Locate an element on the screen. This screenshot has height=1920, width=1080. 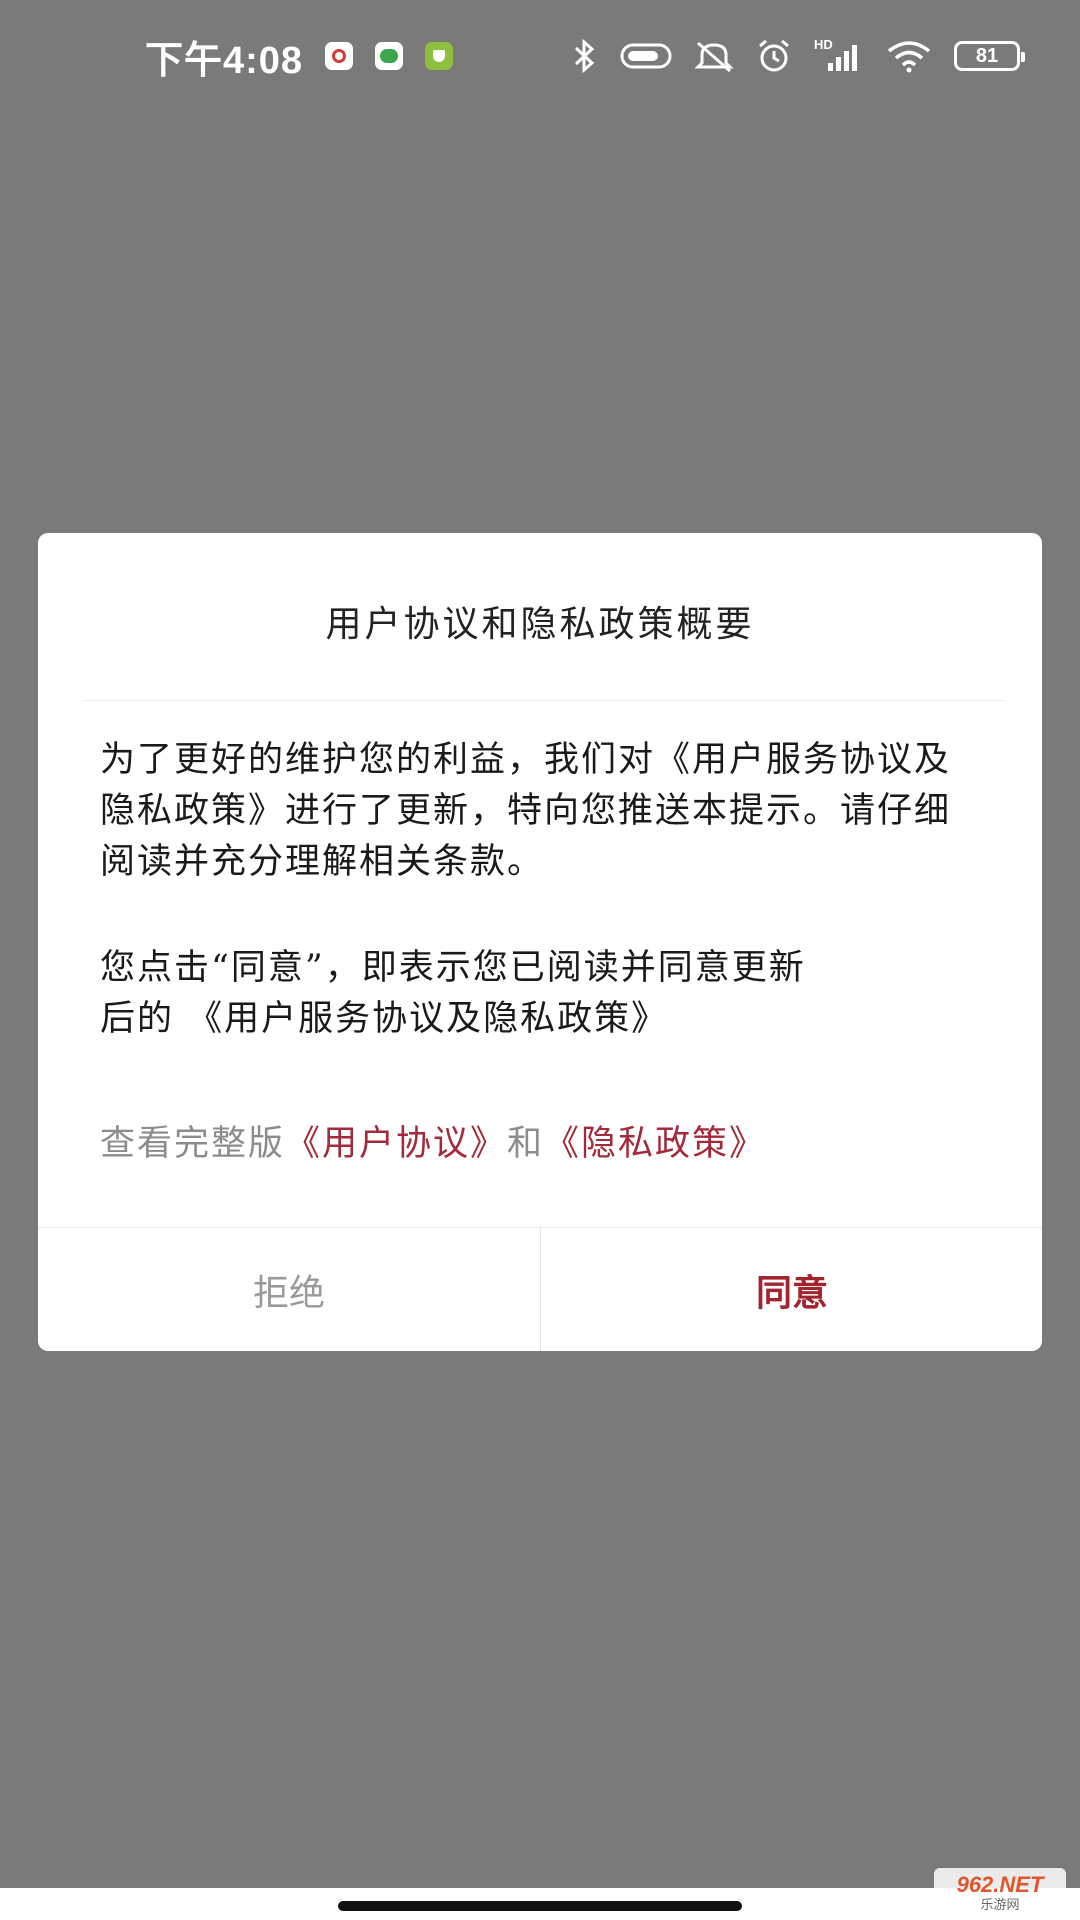
wechat-icon is located at coordinates (389, 56).